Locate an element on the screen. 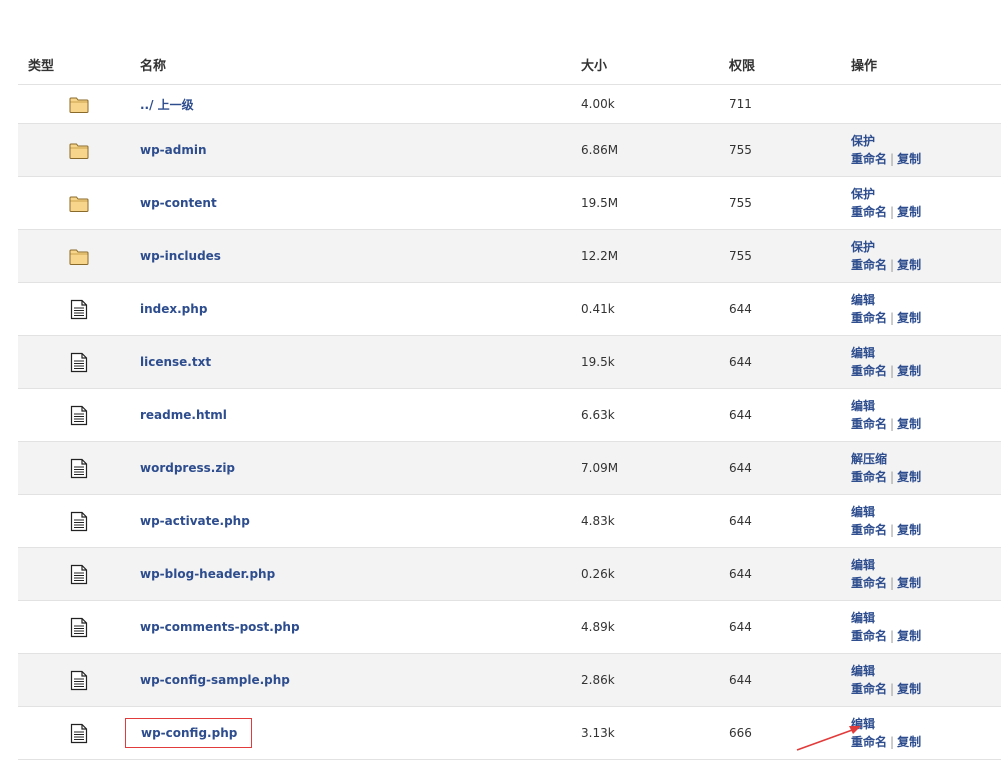  type-cell is located at coordinates (79, 256).